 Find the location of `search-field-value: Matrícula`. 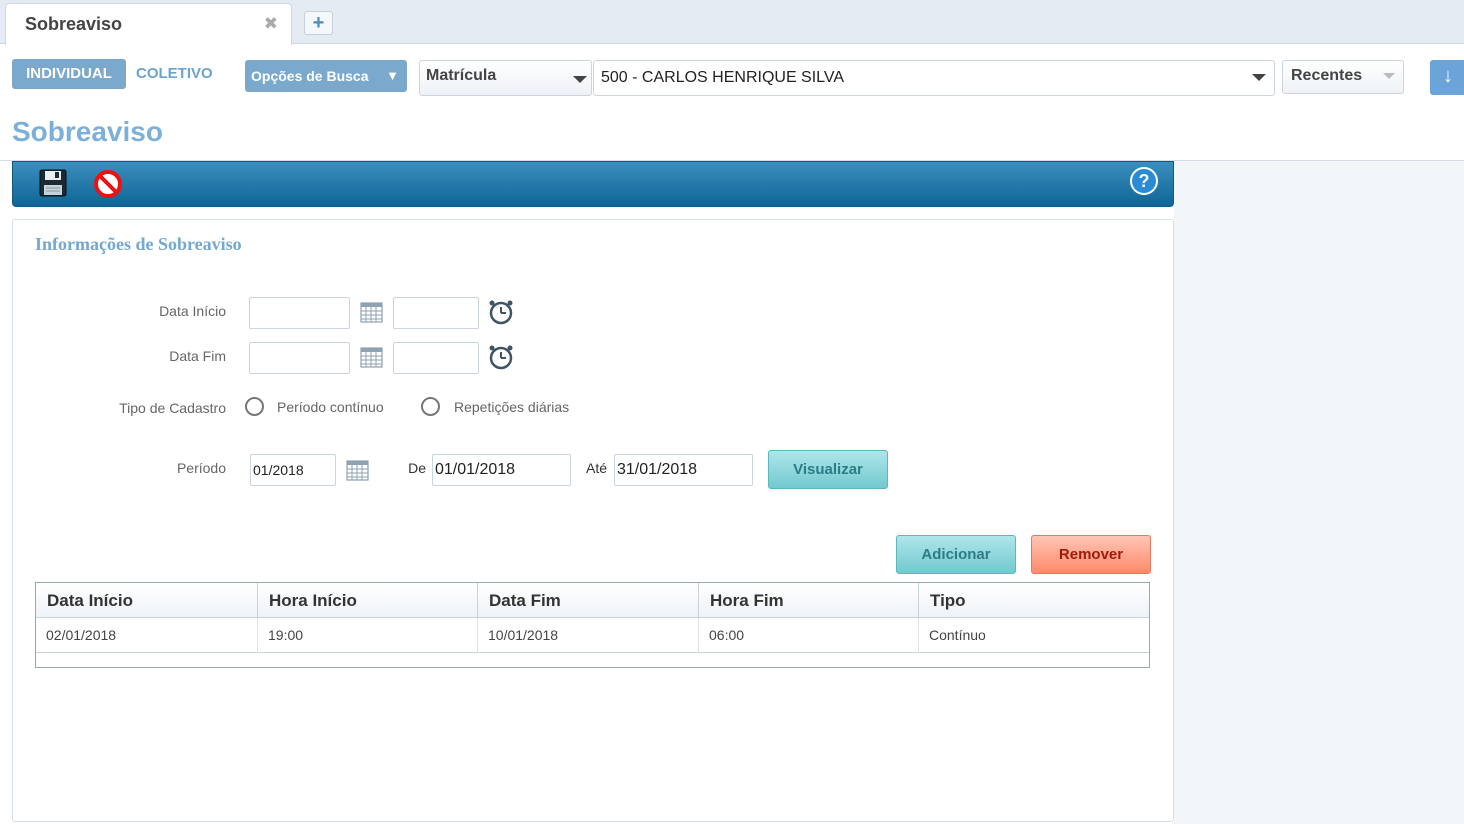

search-field-value: Matrícula is located at coordinates (461, 75).